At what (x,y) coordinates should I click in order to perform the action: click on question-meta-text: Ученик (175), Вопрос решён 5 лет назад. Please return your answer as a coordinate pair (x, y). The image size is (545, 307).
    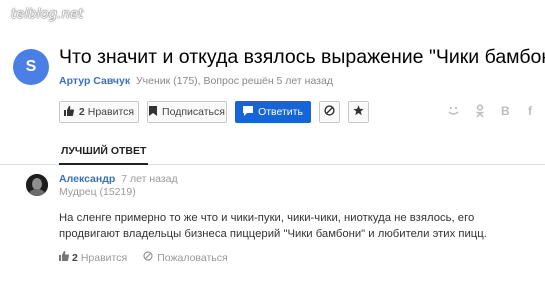
    Looking at the image, I should click on (234, 81).